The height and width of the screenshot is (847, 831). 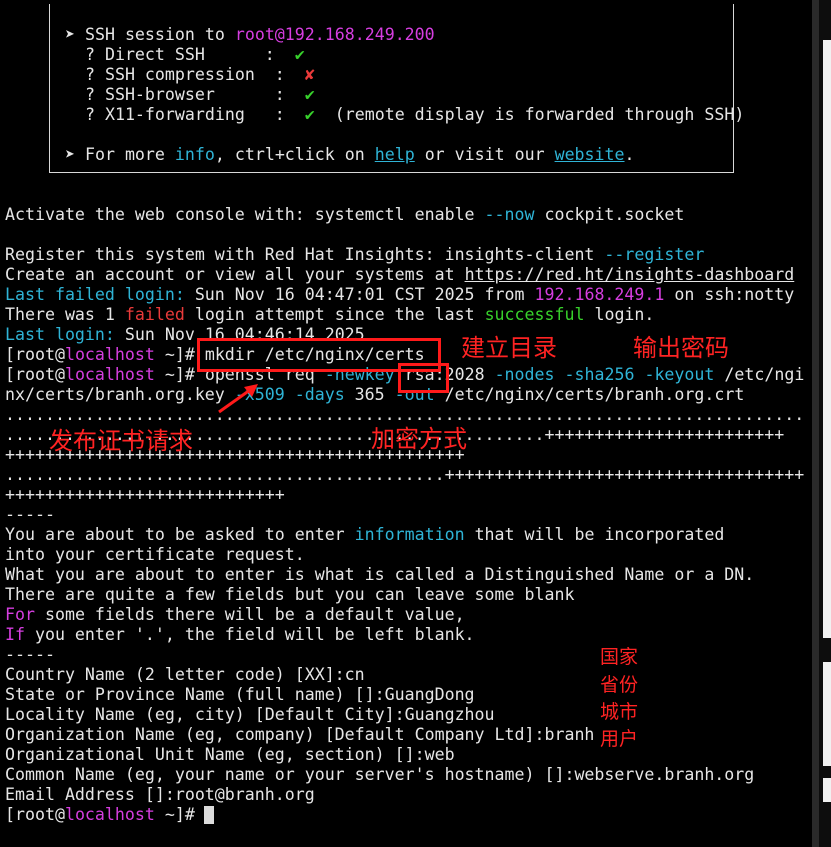 I want to click on ssh-compression-line: ? SSH compression : ✘, so click(x=190, y=74).